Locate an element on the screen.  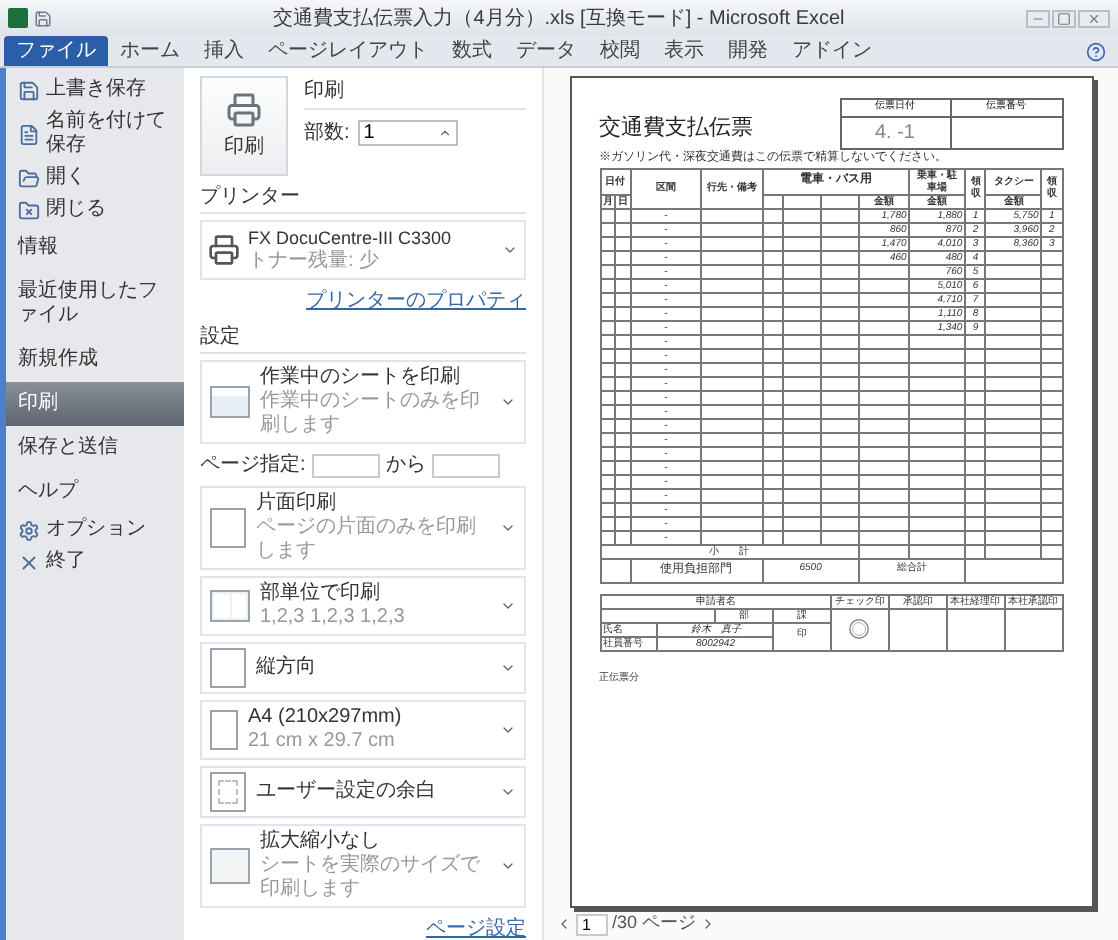
page-to-field is located at coordinates (465, 465).